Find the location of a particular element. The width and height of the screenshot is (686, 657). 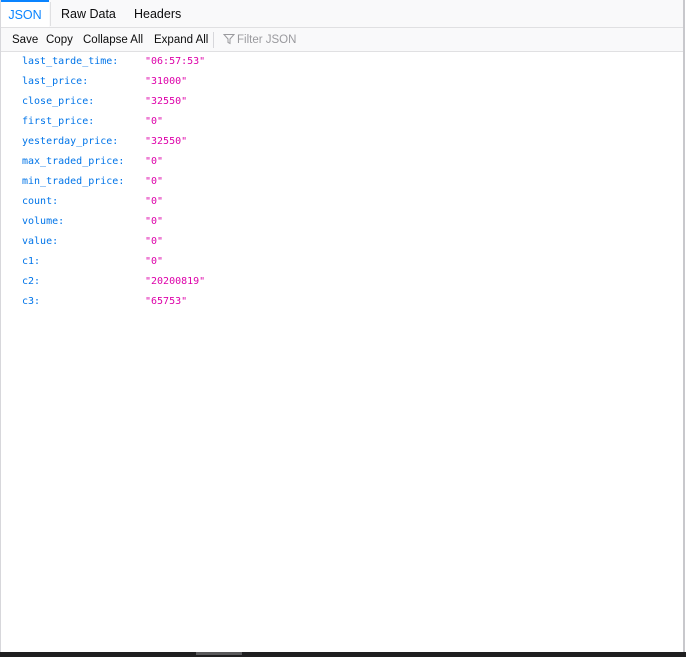

json-value: "65753" is located at coordinates (166, 301).